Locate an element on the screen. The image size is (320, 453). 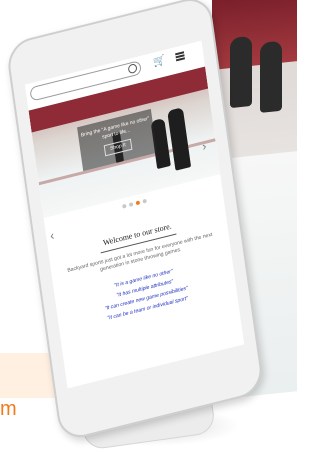
shop-it-button: Shop It is located at coordinates (118, 147).